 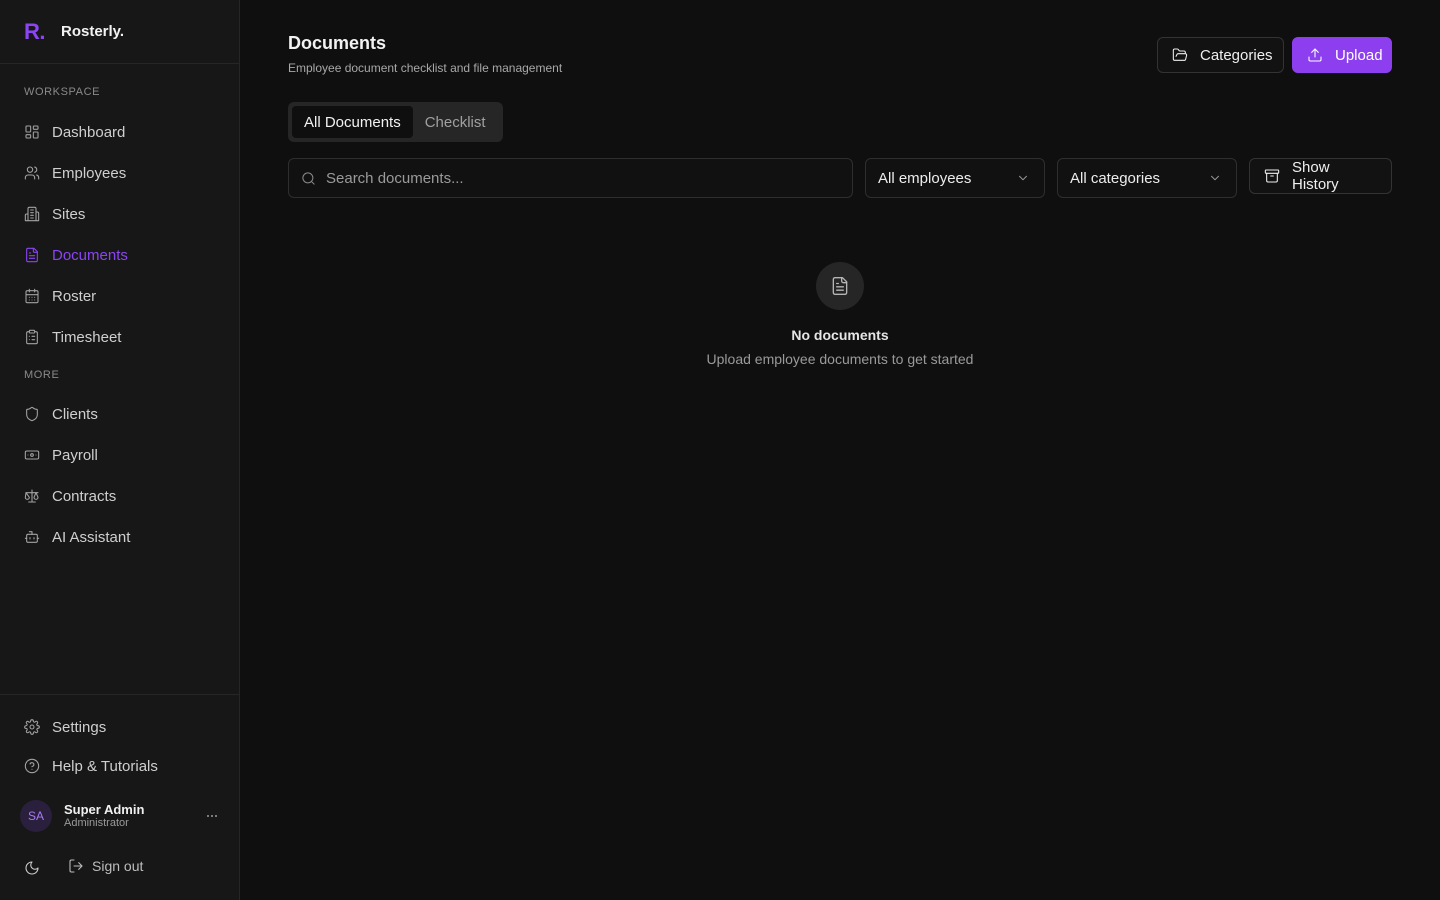 I want to click on sidebar-item-help: Help & Tutorials, so click(x=120, y=766).